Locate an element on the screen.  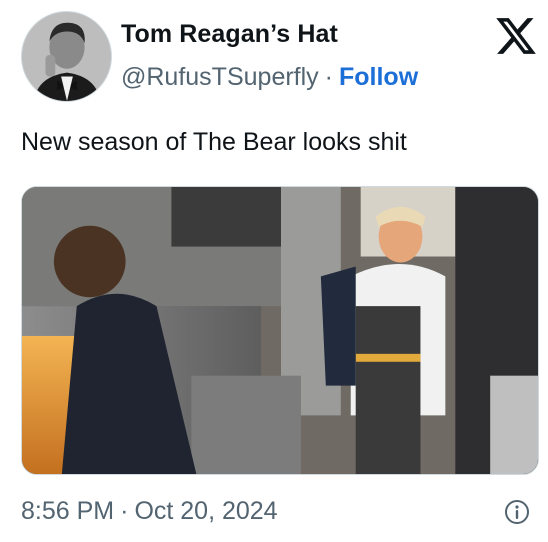
author-meta-row: @RufusTSuperfly · Follow is located at coordinates (269, 77).